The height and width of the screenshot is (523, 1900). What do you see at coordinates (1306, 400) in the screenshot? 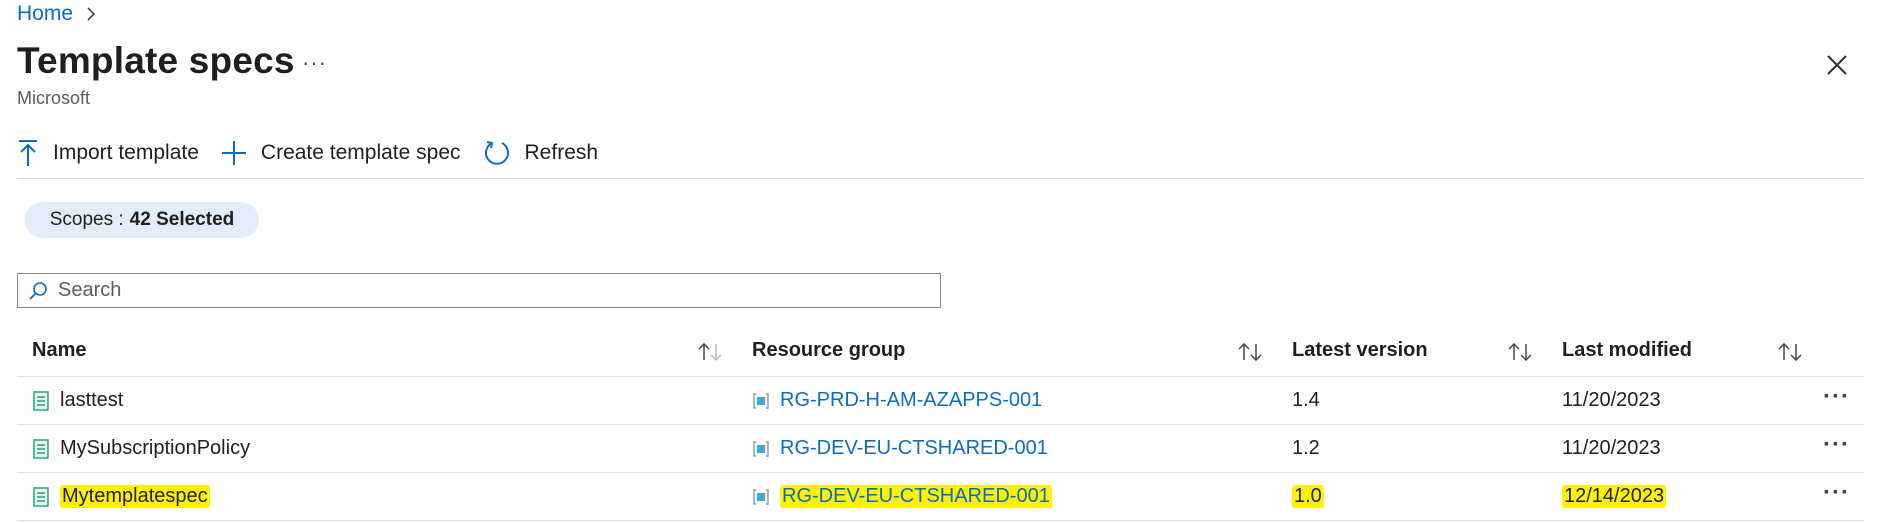
I see `latest-version: 1.4` at bounding box center [1306, 400].